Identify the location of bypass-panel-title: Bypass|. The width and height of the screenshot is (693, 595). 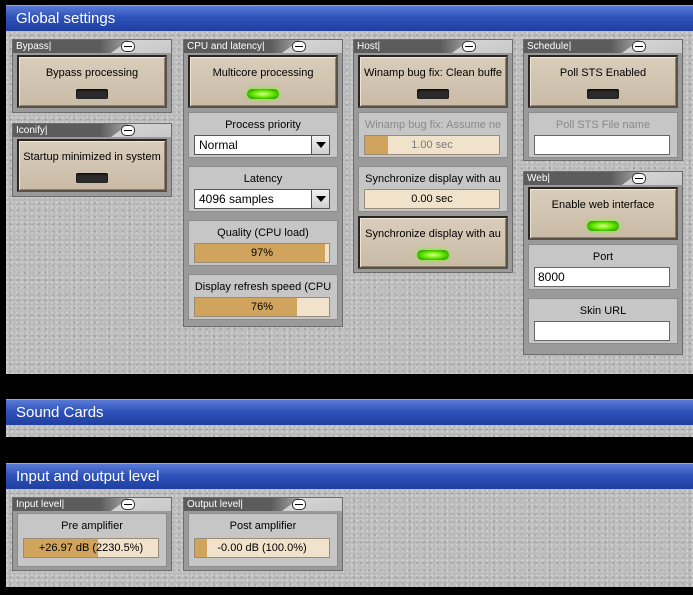
(34, 46).